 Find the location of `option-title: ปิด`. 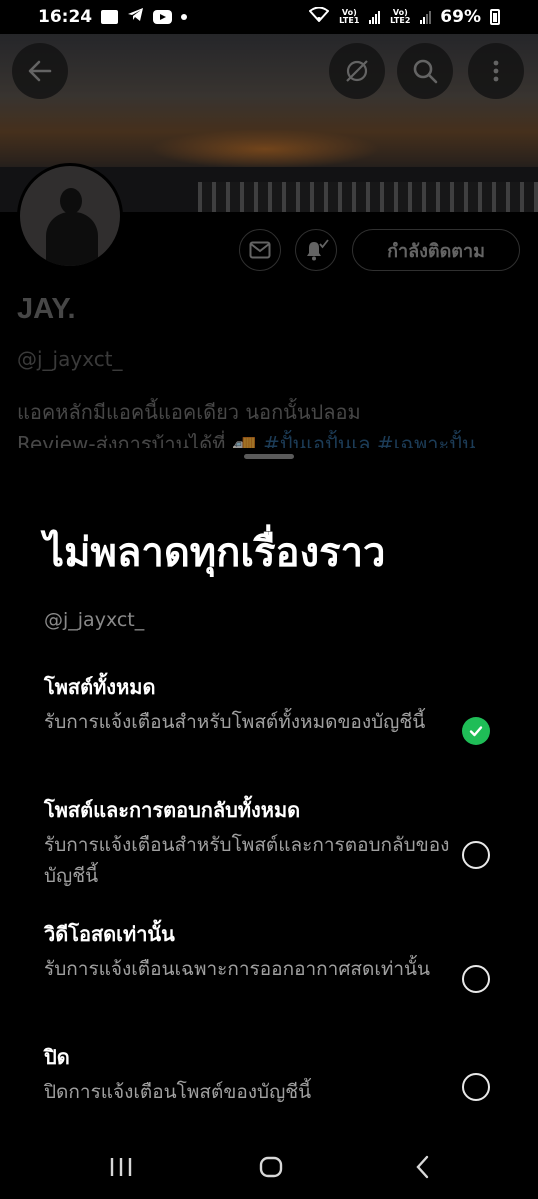

option-title: ปิด is located at coordinates (57, 1057).